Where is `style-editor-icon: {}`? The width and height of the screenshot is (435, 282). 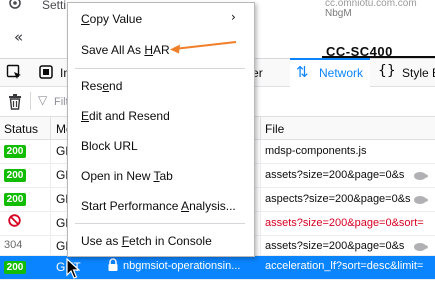 style-editor-icon: {} is located at coordinates (387, 71).